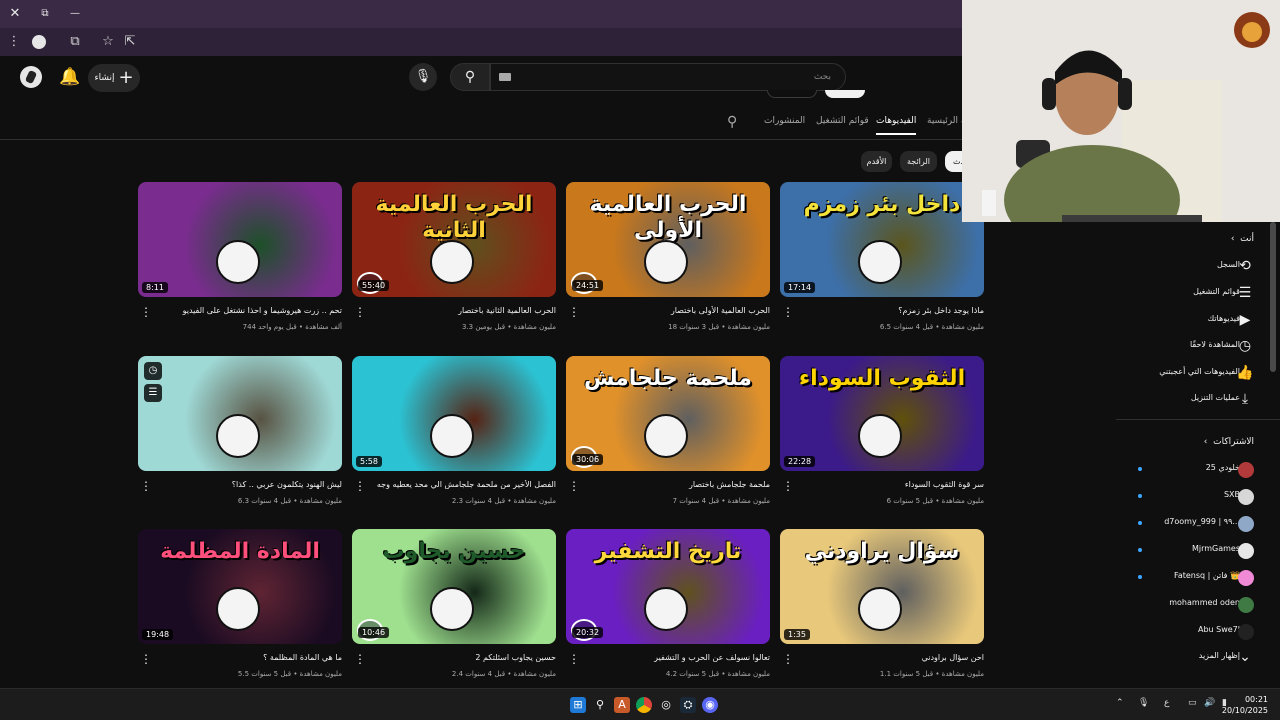 This screenshot has height=720, width=1280. I want to click on discord-icon: ◉, so click(710, 705).